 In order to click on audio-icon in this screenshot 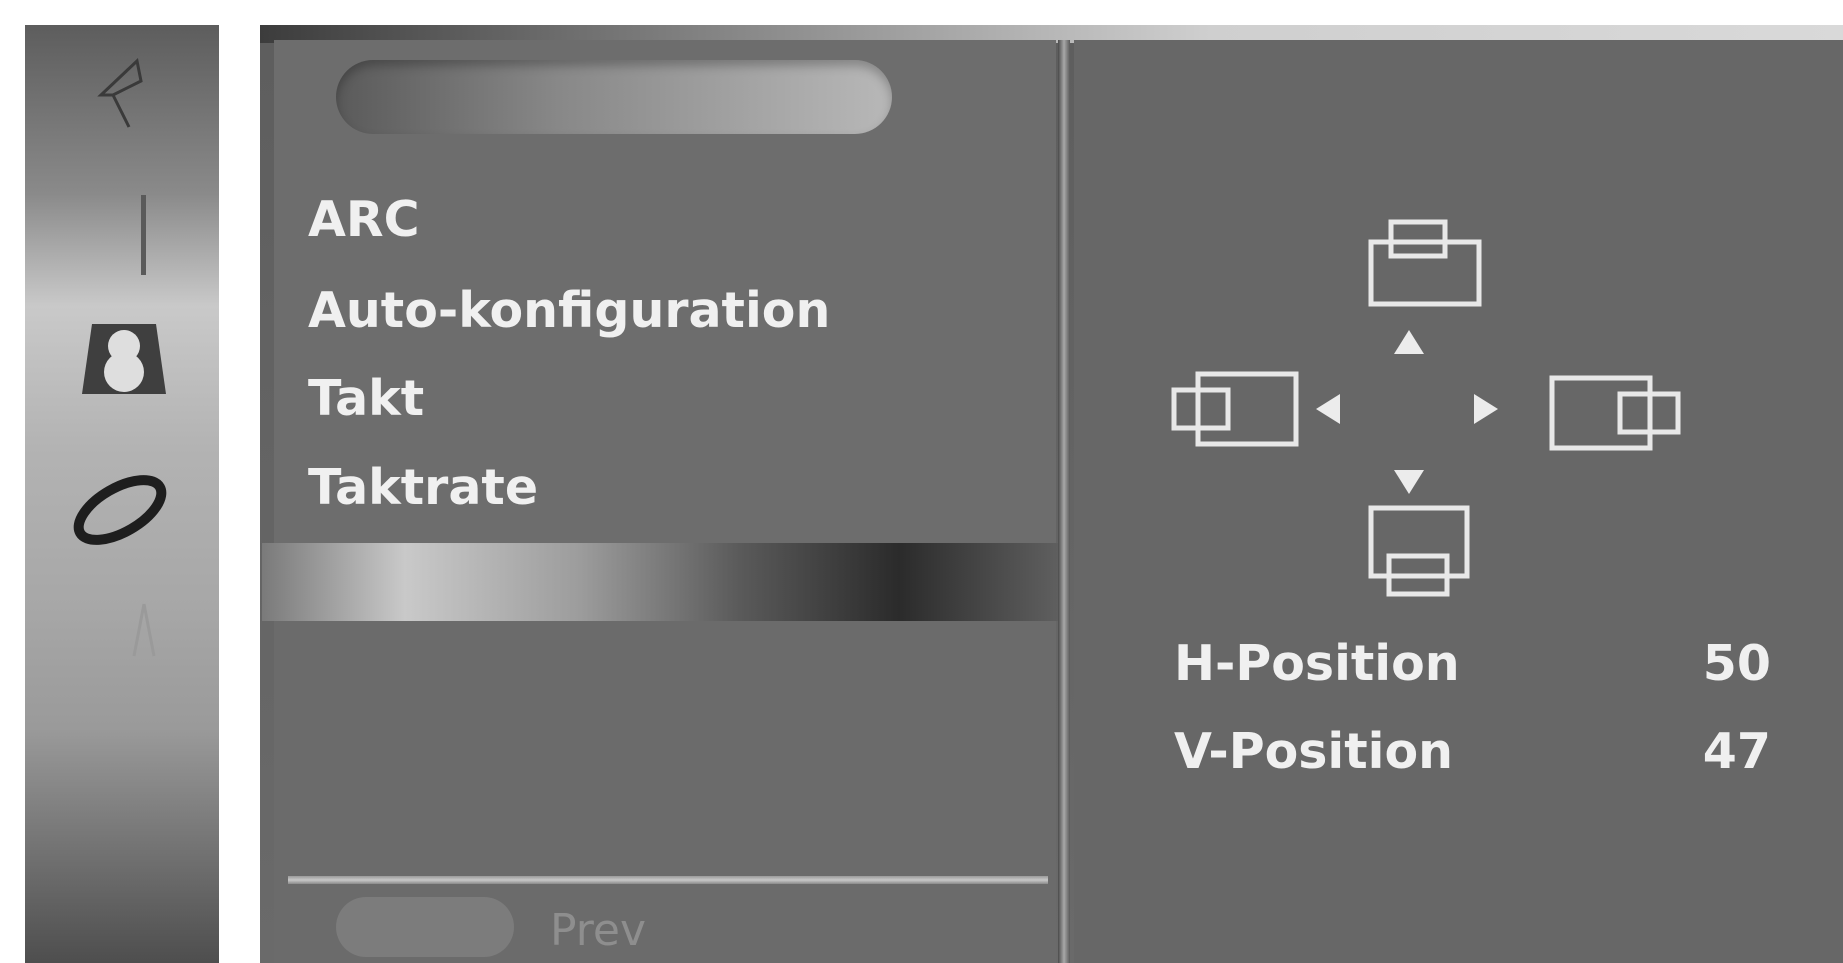, I will do `click(145, 235)`.